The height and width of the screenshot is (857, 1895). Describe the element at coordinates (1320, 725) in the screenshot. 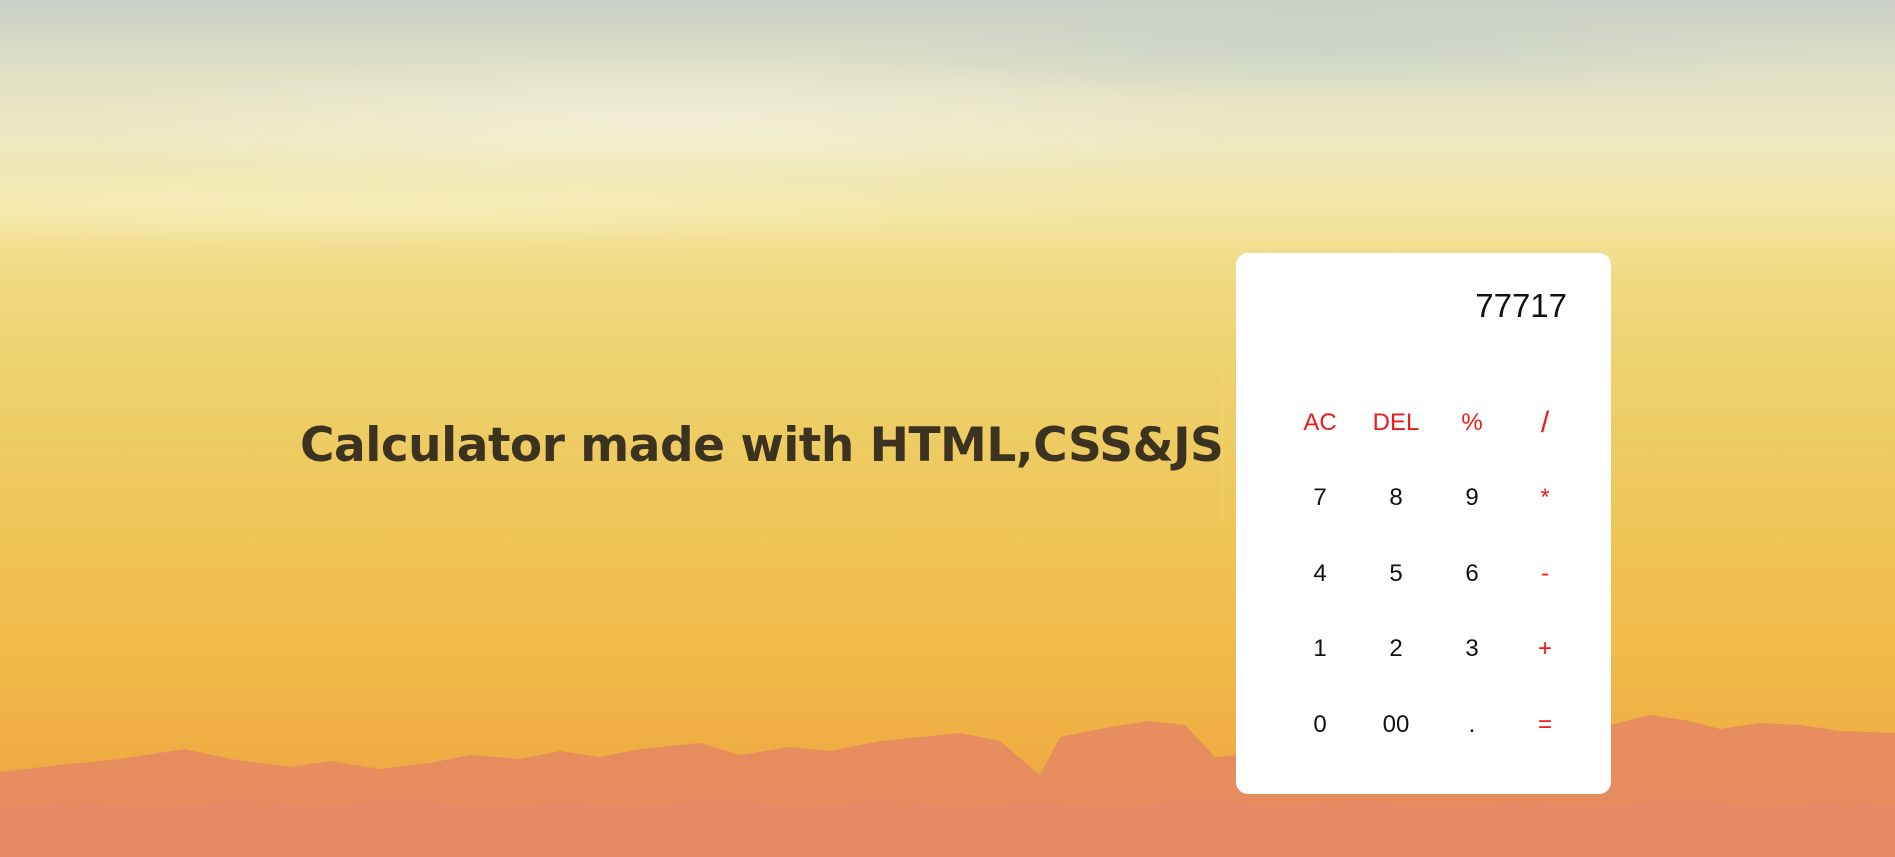

I see `digit-0-key: 0` at that location.